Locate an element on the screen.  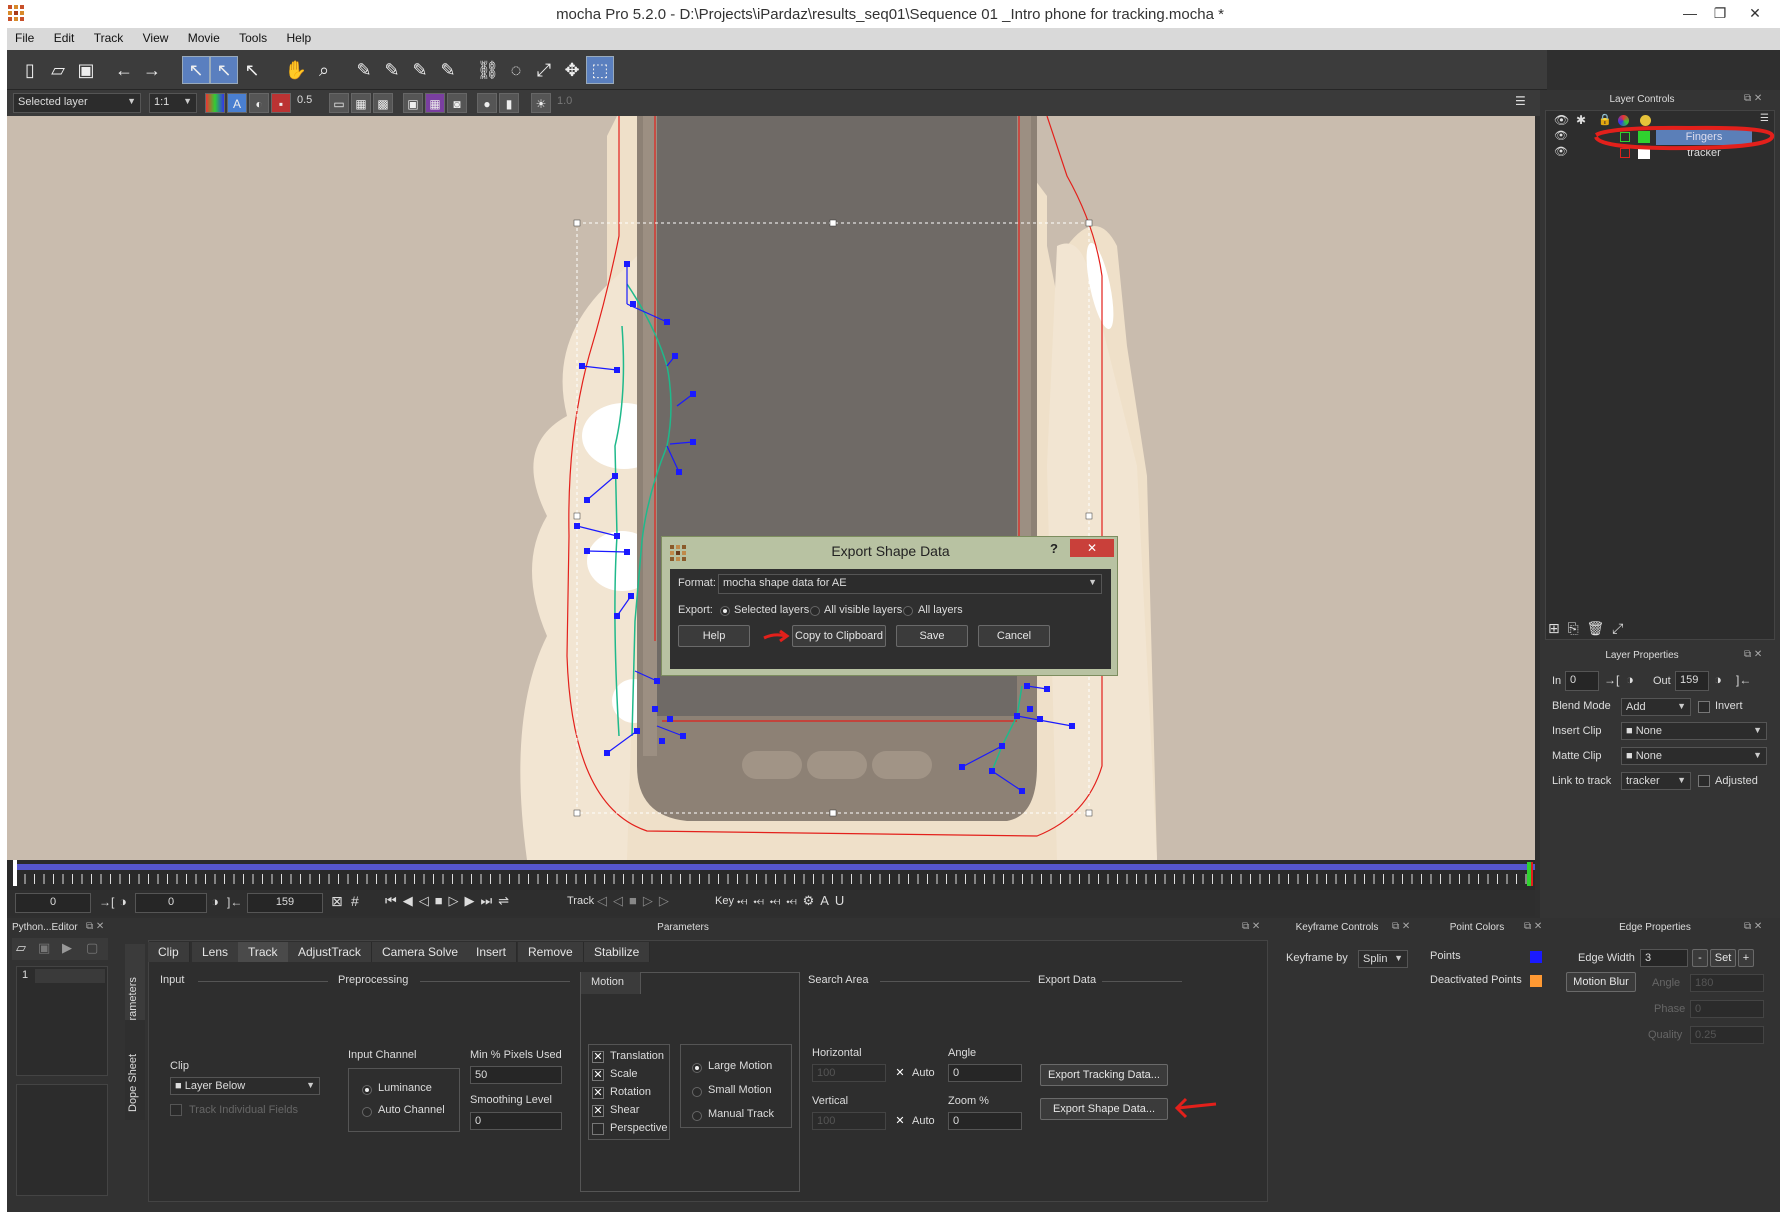
playback-controls: ⏮◀◁■▷▶⏭⇌ is located at coordinates (450, 901).